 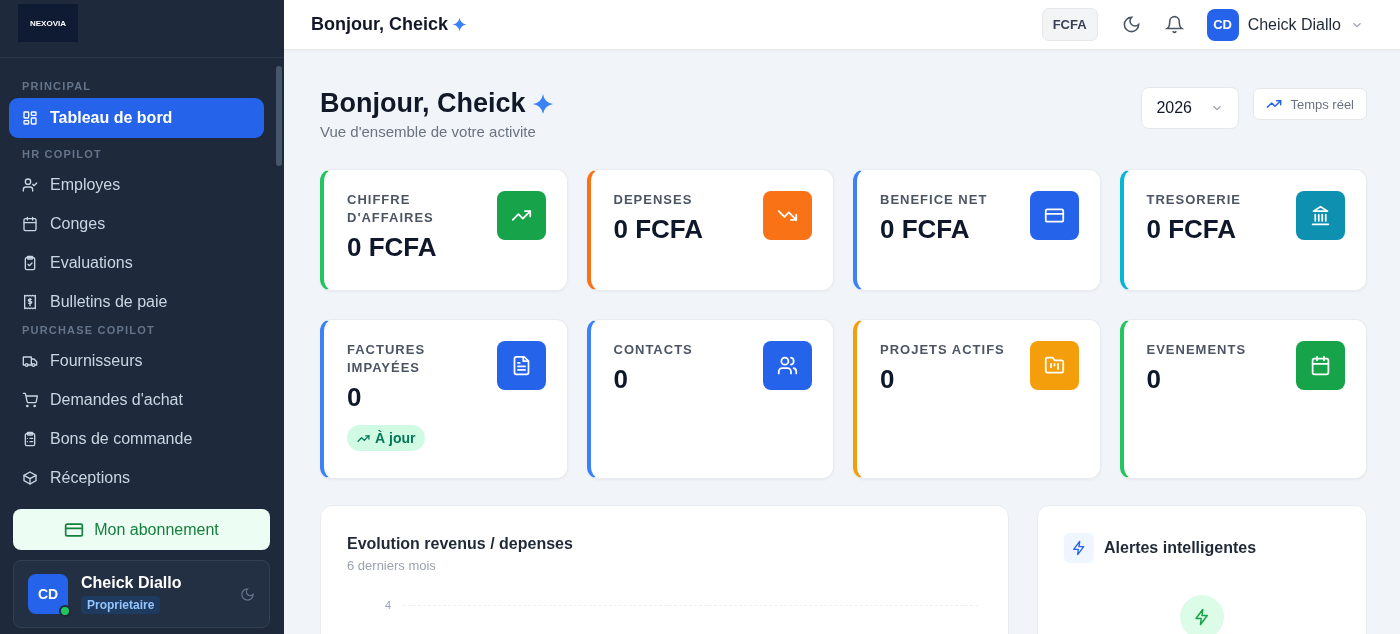 I want to click on chart-subtitle: 6 derniers mois, so click(x=392, y=565).